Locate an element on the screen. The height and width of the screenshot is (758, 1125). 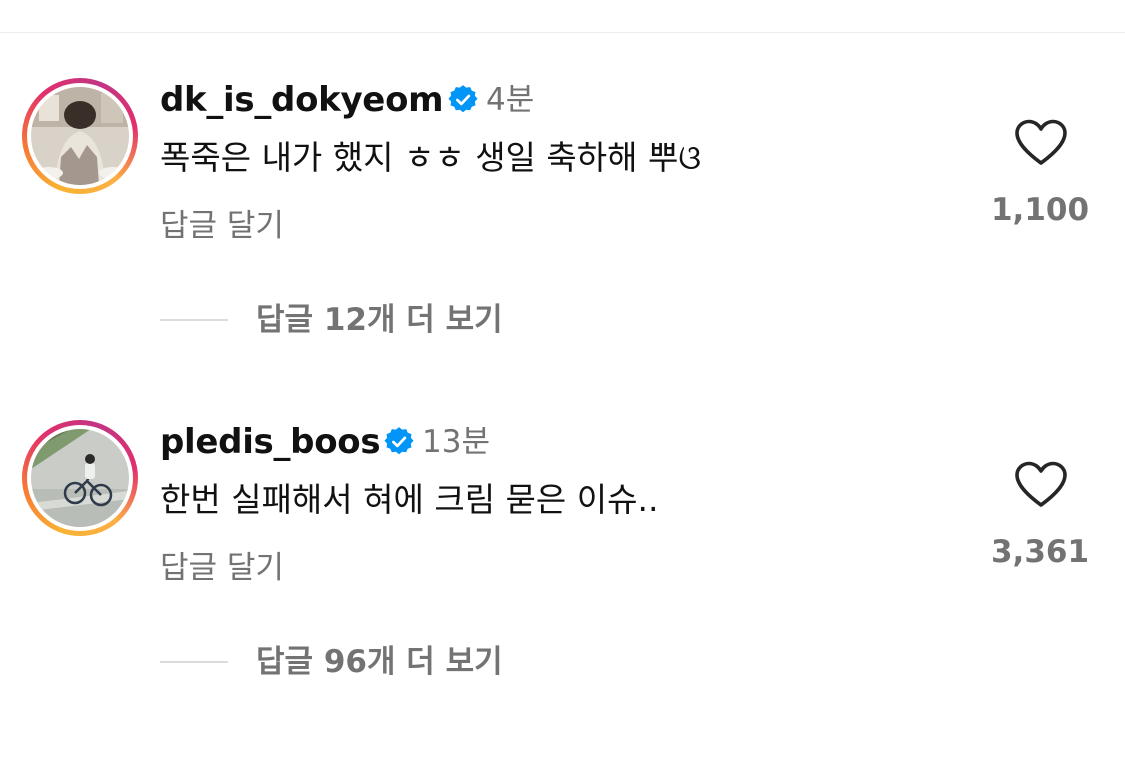
comment-username: dk_is_dokyeom is located at coordinates (302, 100).